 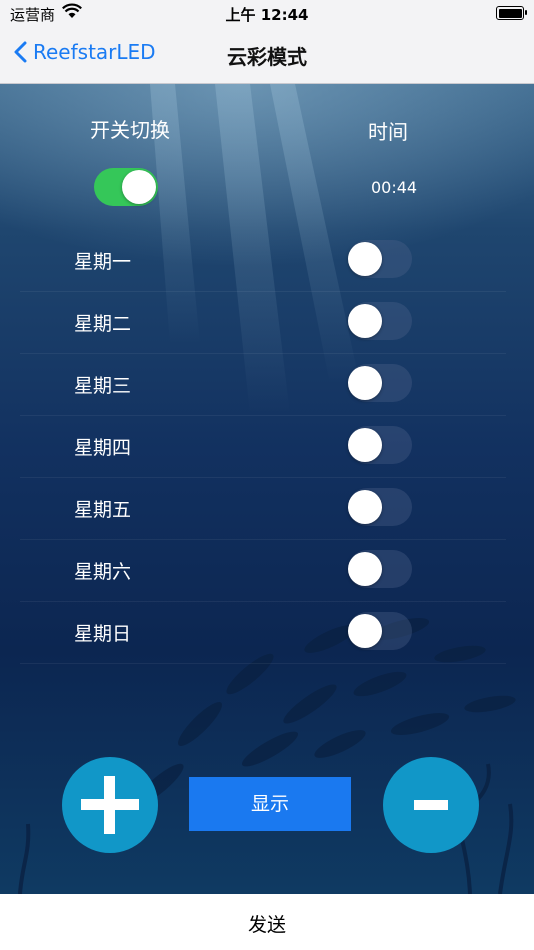 I want to click on chevron-left-icon, so click(x=20, y=52).